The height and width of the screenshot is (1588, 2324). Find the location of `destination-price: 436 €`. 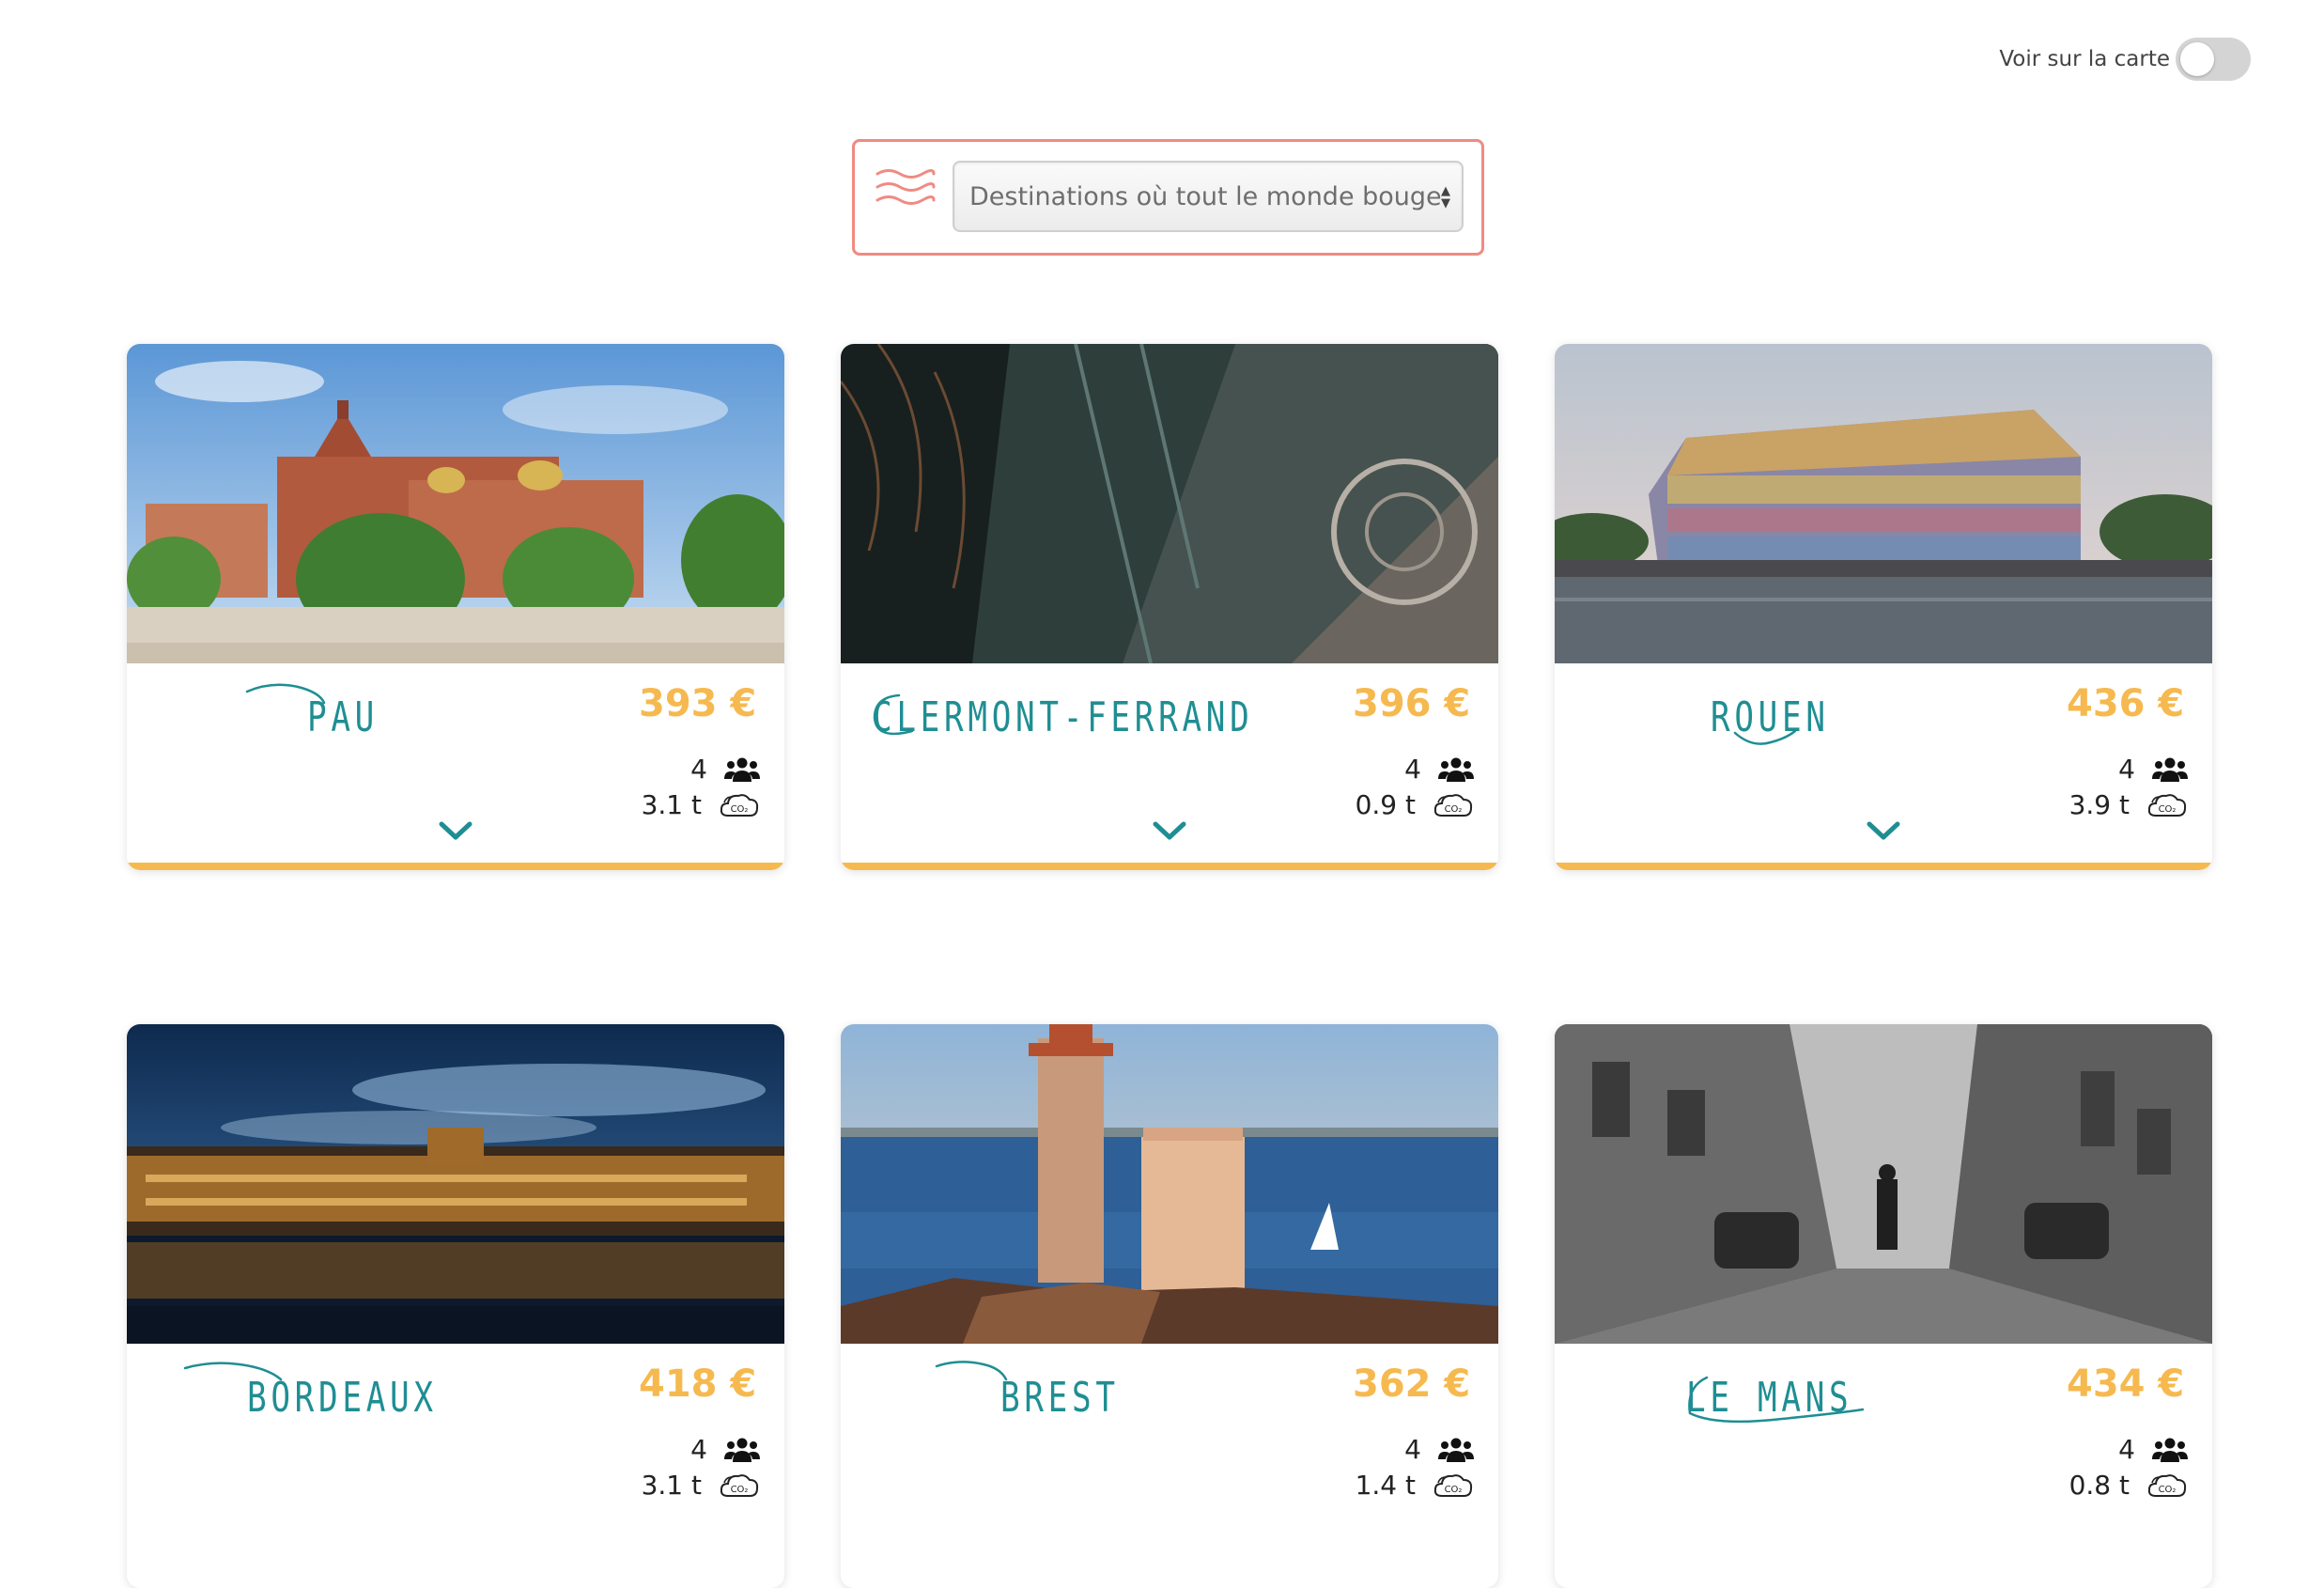

destination-price: 436 € is located at coordinates (2126, 703).